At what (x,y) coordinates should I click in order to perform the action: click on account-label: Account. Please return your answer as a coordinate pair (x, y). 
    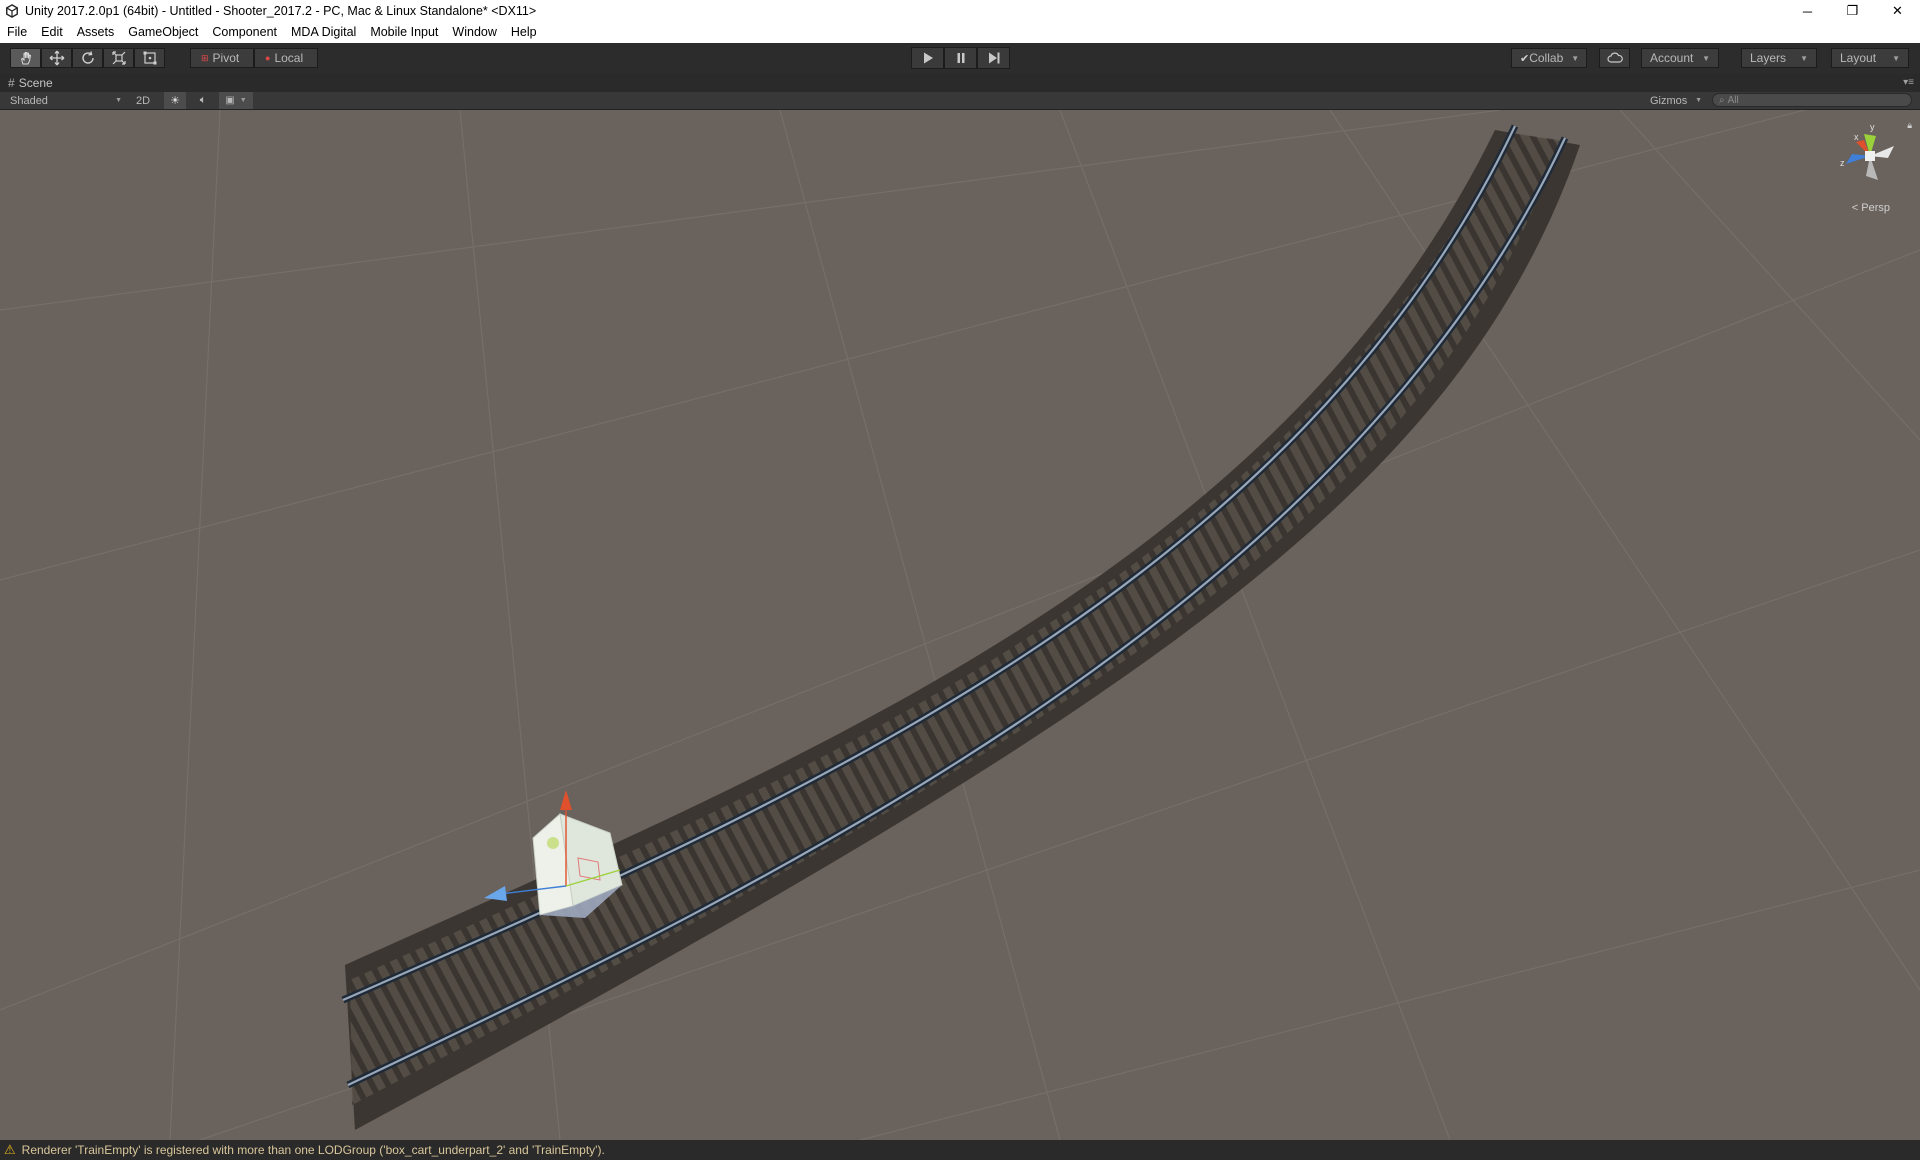
    Looking at the image, I should click on (1672, 58).